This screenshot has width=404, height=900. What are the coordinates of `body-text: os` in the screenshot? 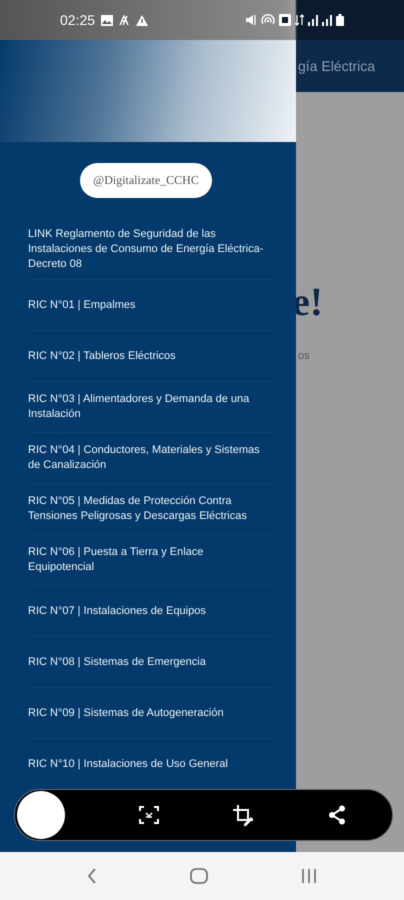 It's located at (304, 356).